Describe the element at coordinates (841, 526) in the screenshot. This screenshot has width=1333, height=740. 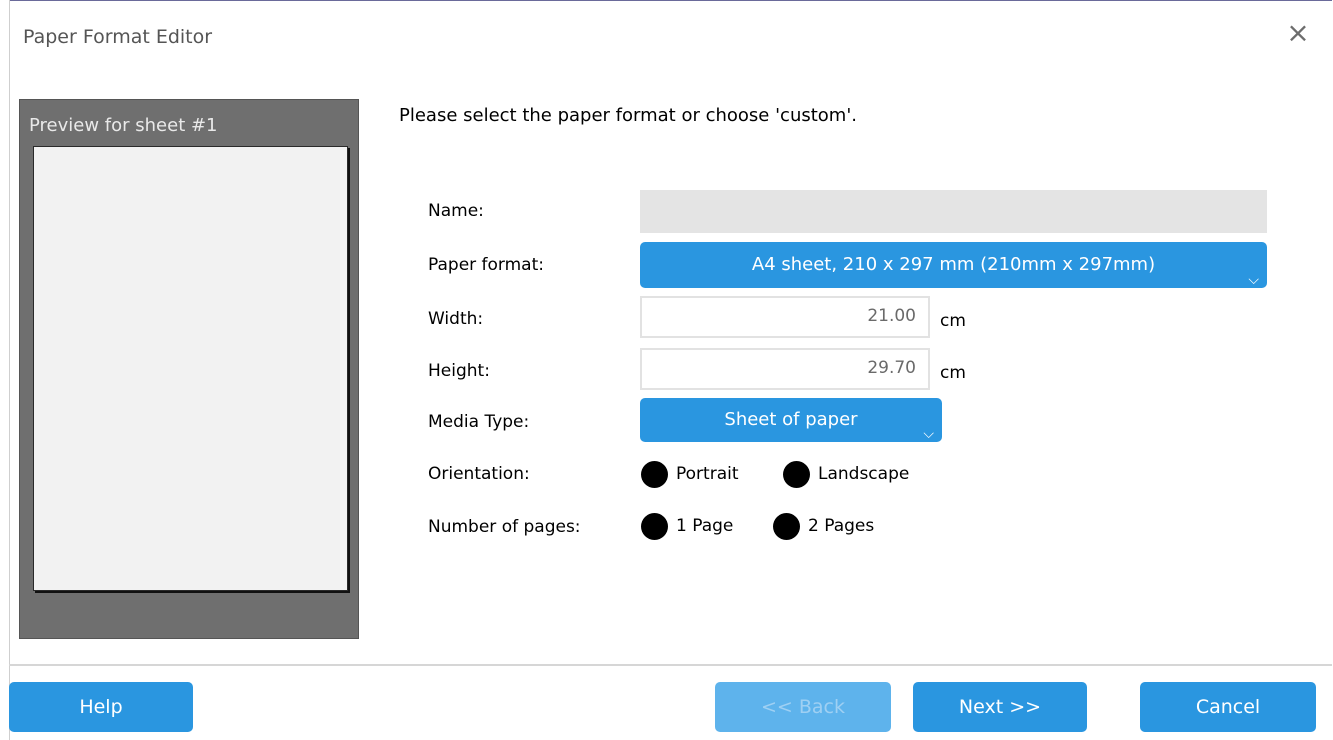
I see `radio-2-pages-label: 2 Pages` at that location.